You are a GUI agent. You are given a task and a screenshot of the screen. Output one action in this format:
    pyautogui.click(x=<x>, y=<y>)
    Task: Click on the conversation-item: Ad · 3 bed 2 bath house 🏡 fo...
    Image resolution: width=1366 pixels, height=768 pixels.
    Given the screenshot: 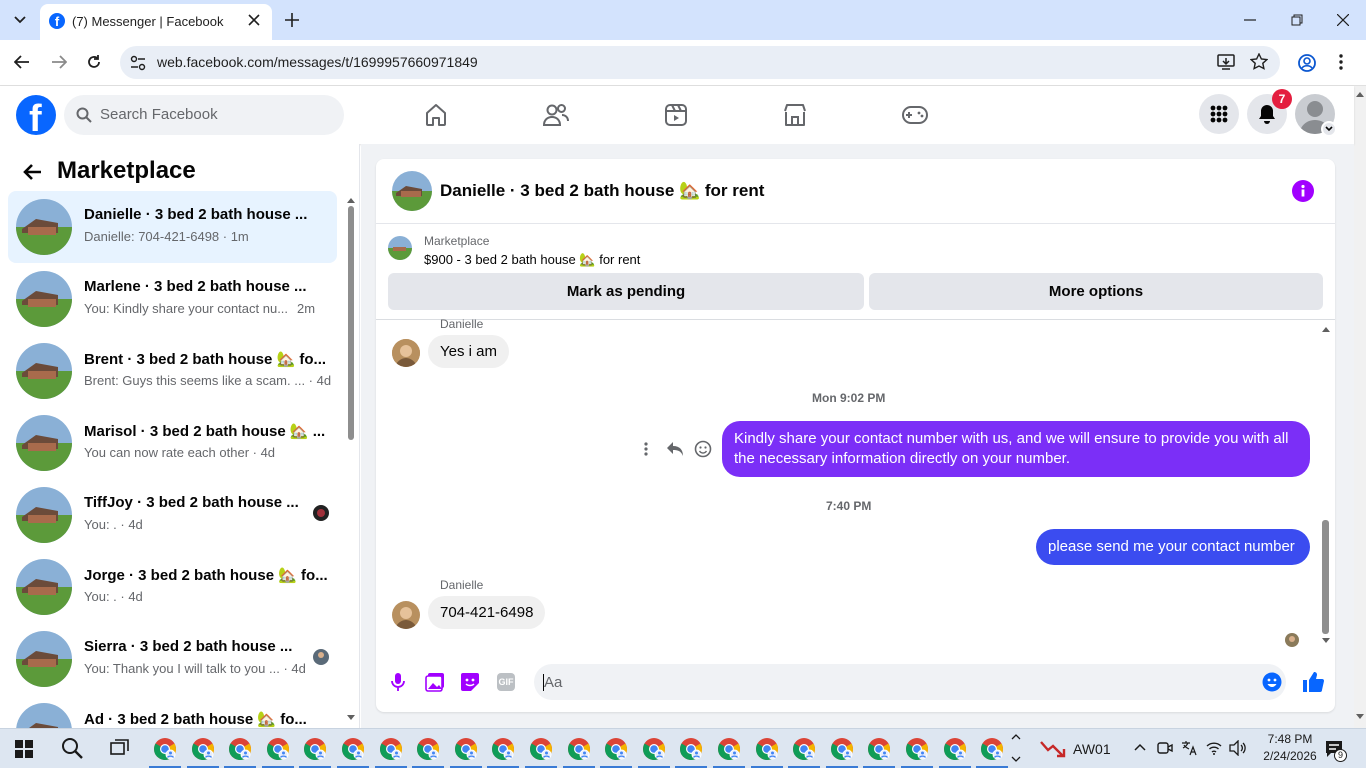 What is the action you would take?
    pyautogui.click(x=172, y=711)
    